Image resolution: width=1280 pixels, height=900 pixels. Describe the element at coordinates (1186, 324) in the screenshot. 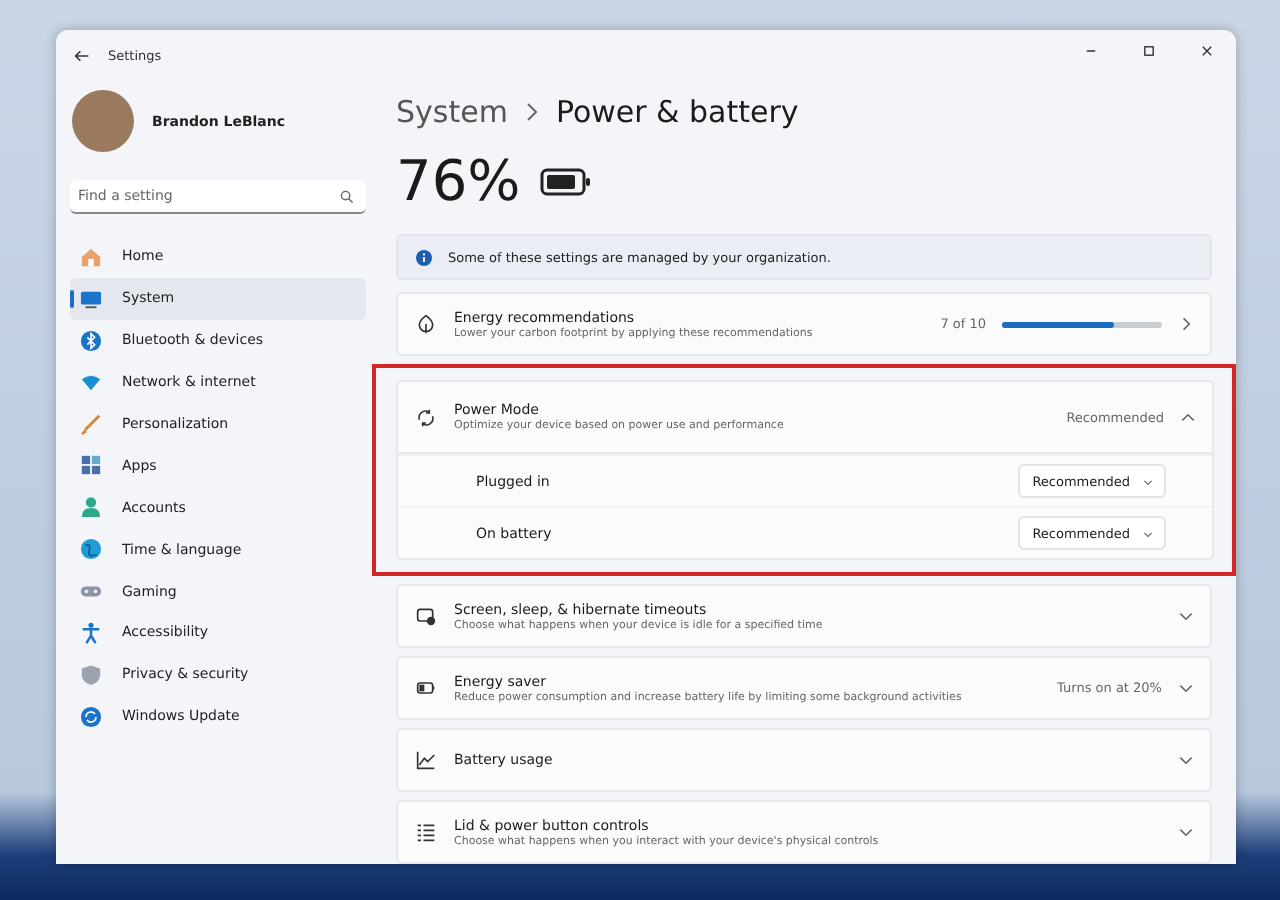

I see `chevron-right-icon` at that location.